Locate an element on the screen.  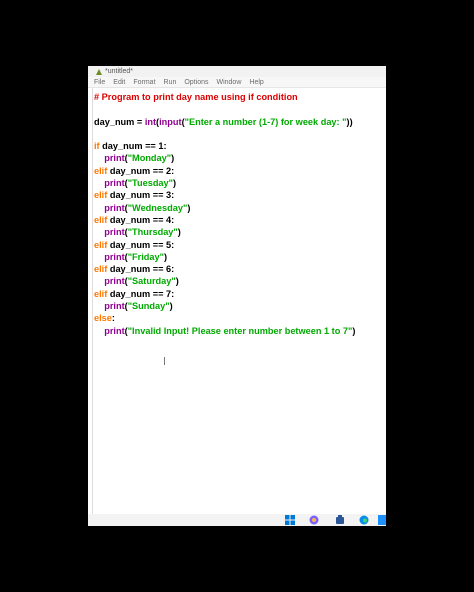
code-token: day_num == 4: is located at coordinates (141, 219).